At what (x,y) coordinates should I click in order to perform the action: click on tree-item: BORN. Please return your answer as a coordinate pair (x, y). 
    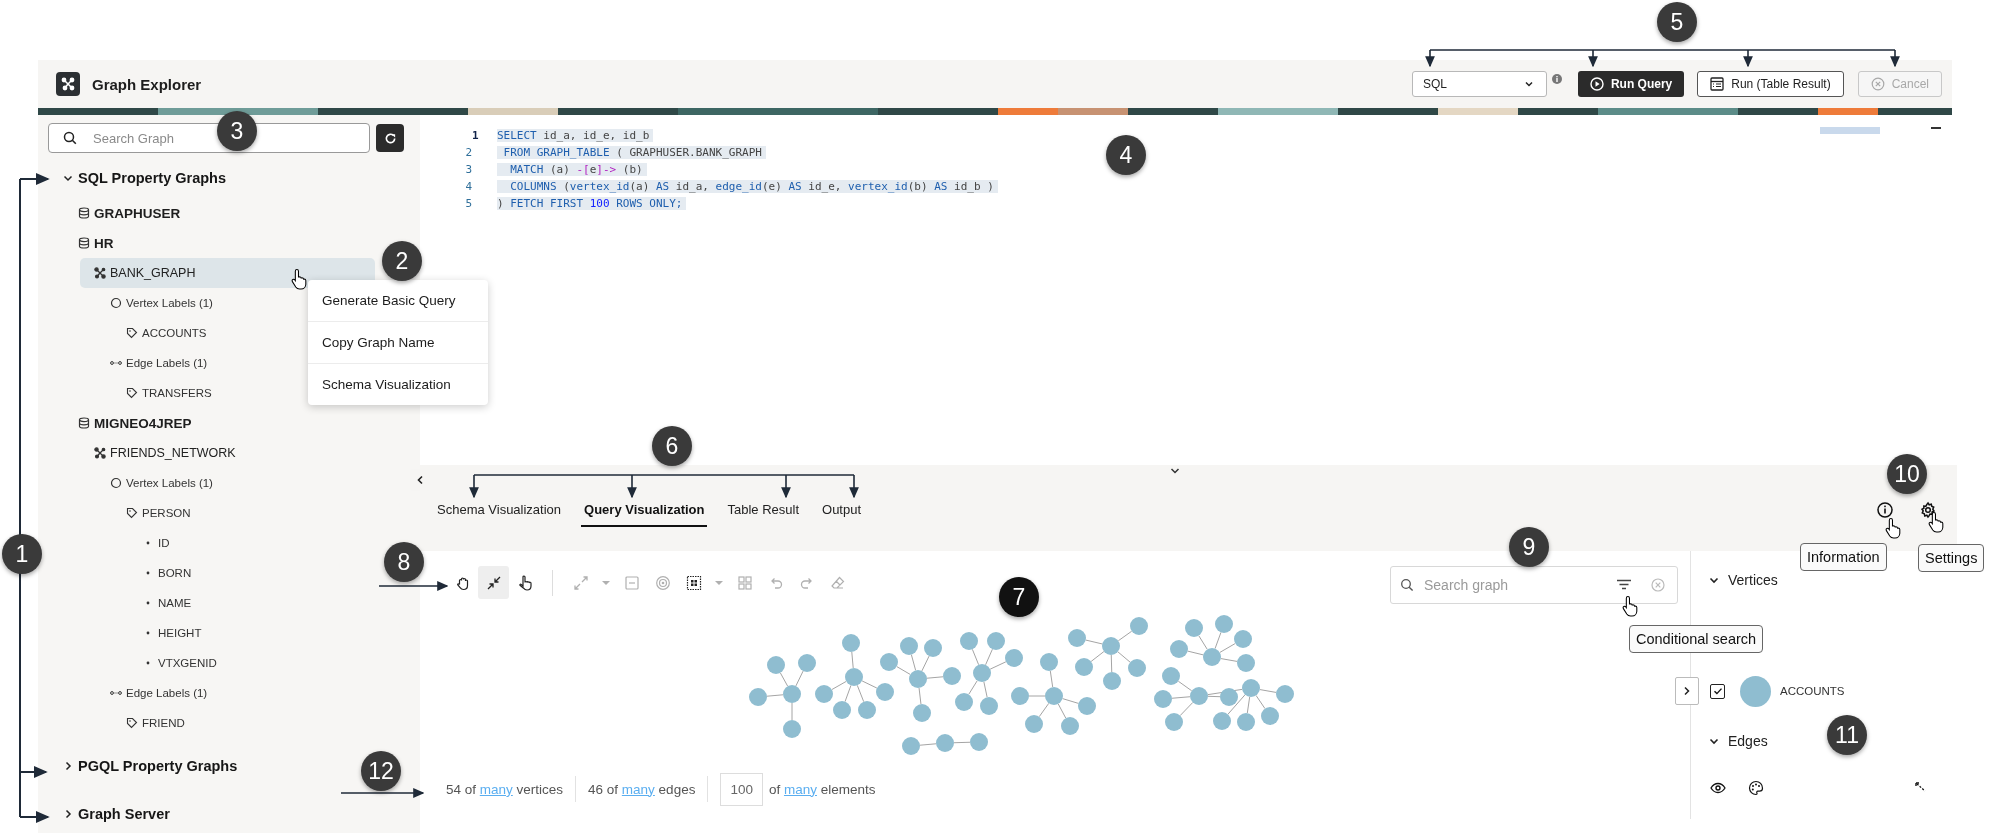
    Looking at the image, I should click on (164, 573).